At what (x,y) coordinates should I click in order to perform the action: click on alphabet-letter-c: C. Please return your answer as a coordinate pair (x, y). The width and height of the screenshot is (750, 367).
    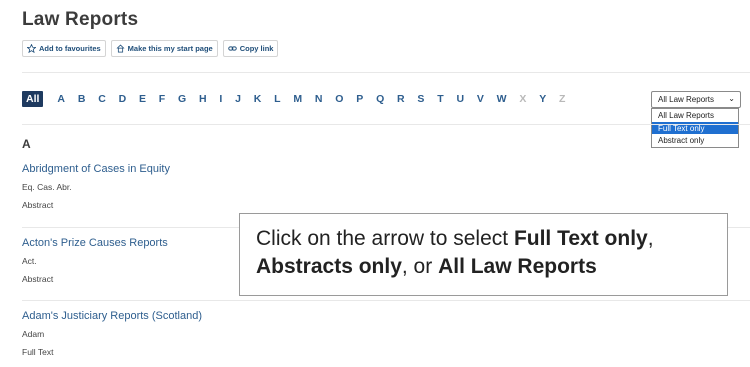
    Looking at the image, I should click on (102, 99).